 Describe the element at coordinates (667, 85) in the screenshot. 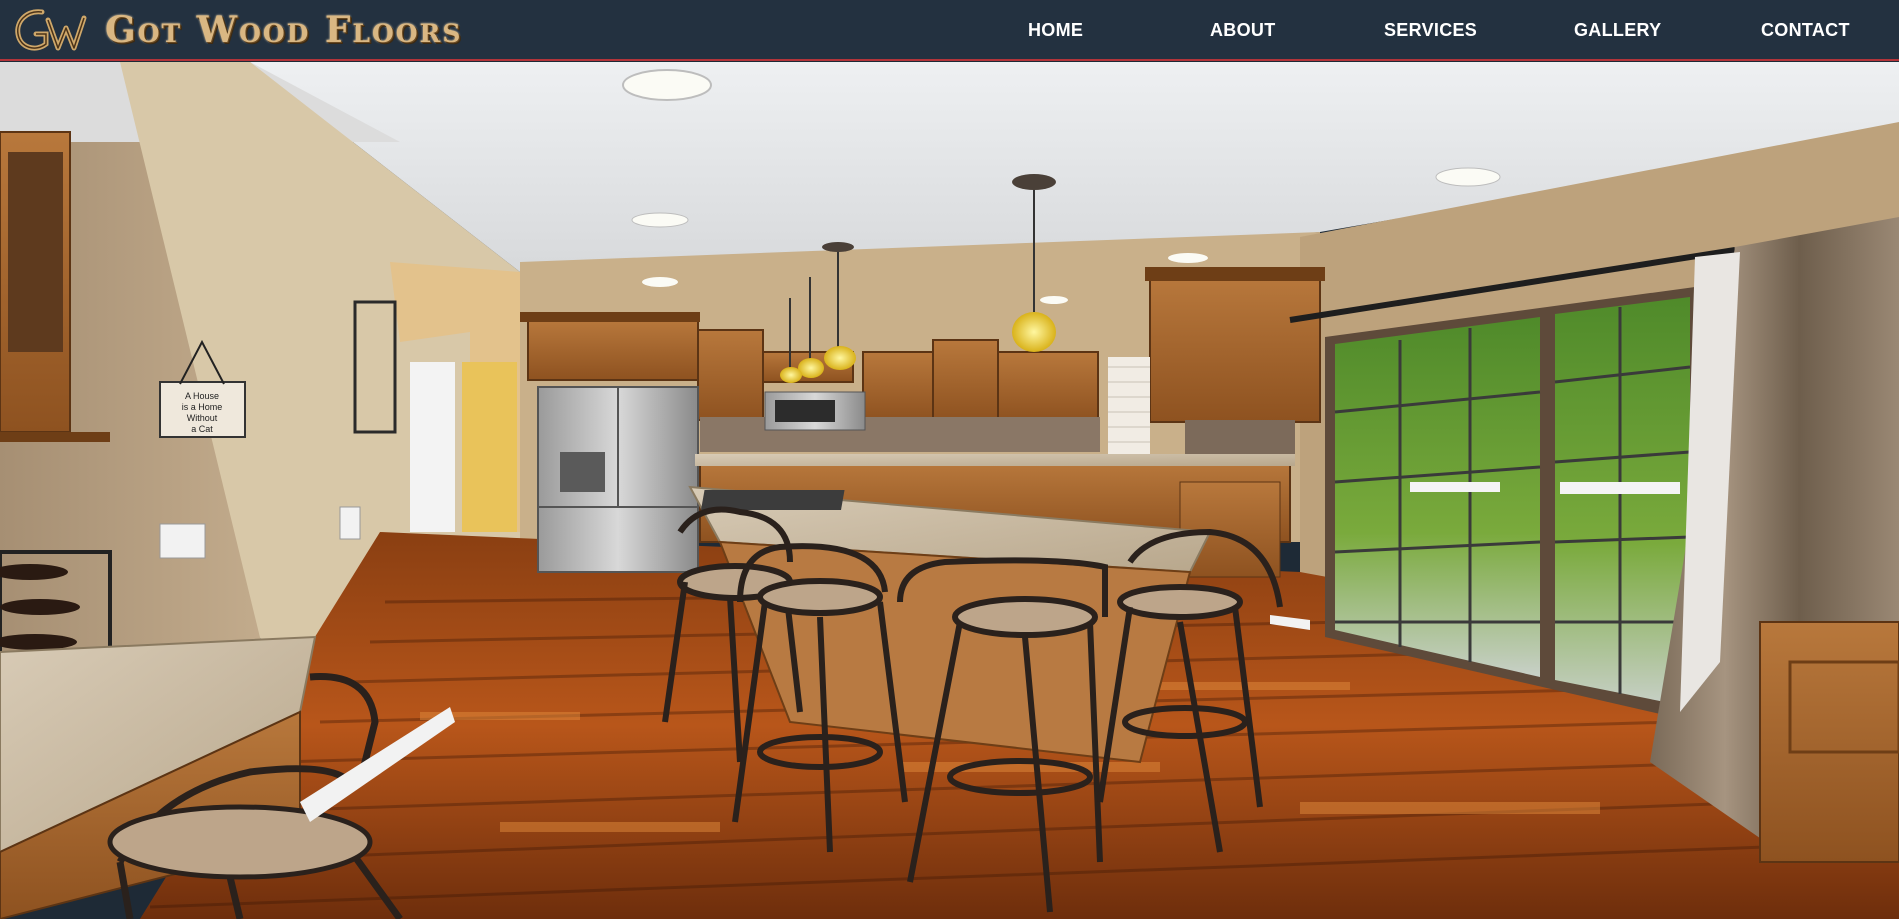

I see `recessed-light-icon` at that location.